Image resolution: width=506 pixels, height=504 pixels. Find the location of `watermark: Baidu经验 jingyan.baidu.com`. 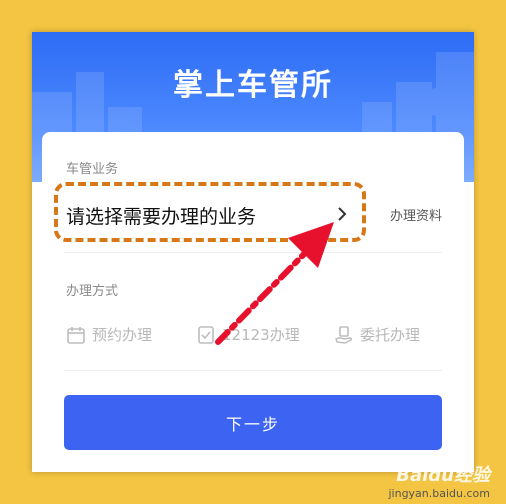

watermark: Baidu经验 jingyan.baidu.com is located at coordinates (439, 480).